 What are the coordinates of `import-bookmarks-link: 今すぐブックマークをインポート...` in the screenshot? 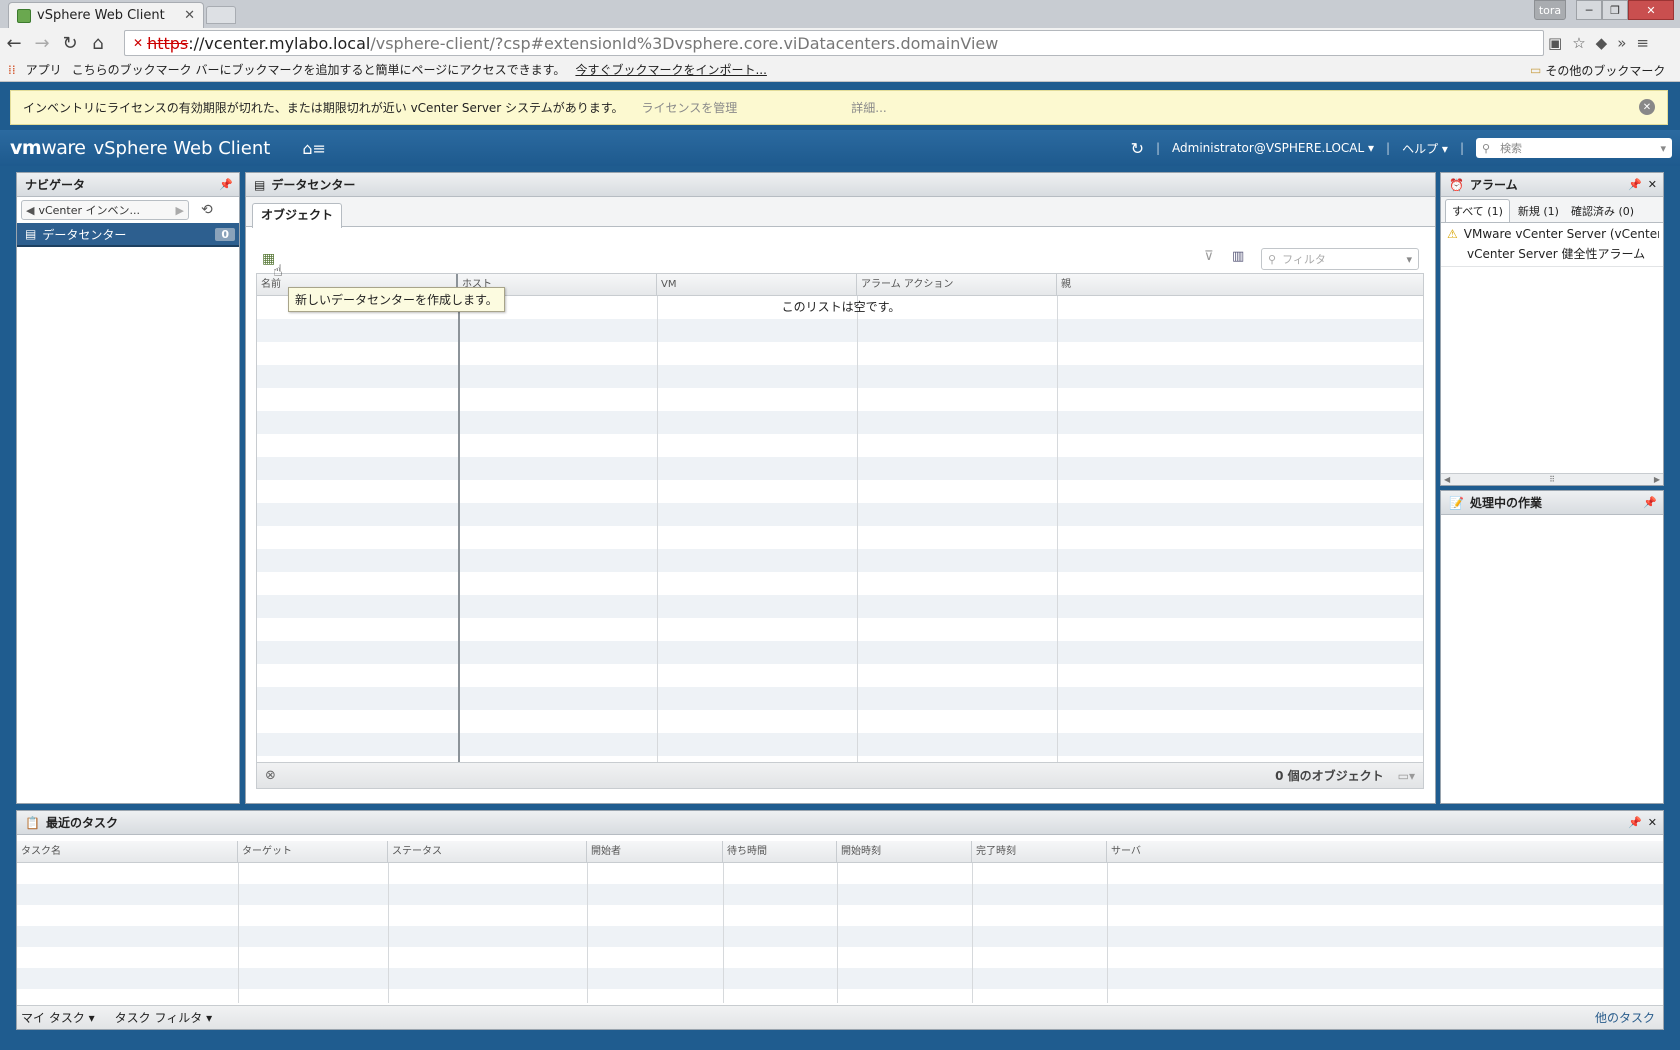 It's located at (670, 69).